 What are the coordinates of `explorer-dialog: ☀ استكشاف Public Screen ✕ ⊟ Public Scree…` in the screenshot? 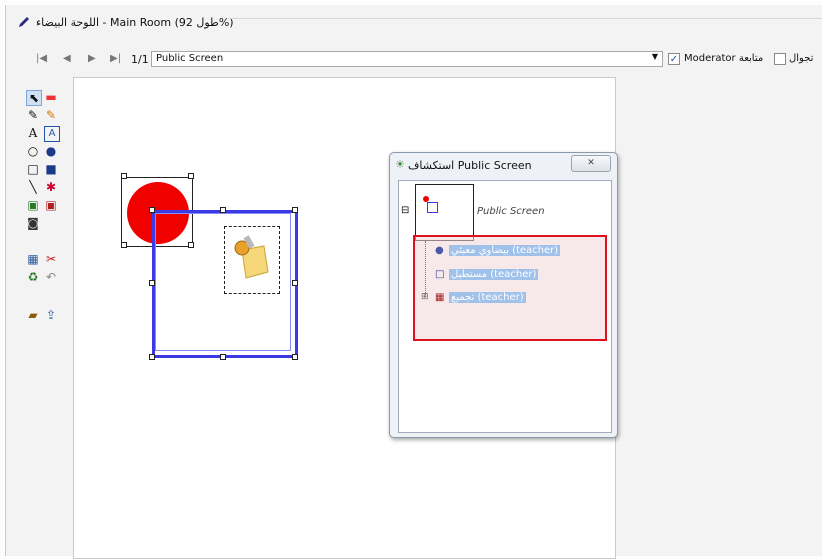 It's located at (503, 295).